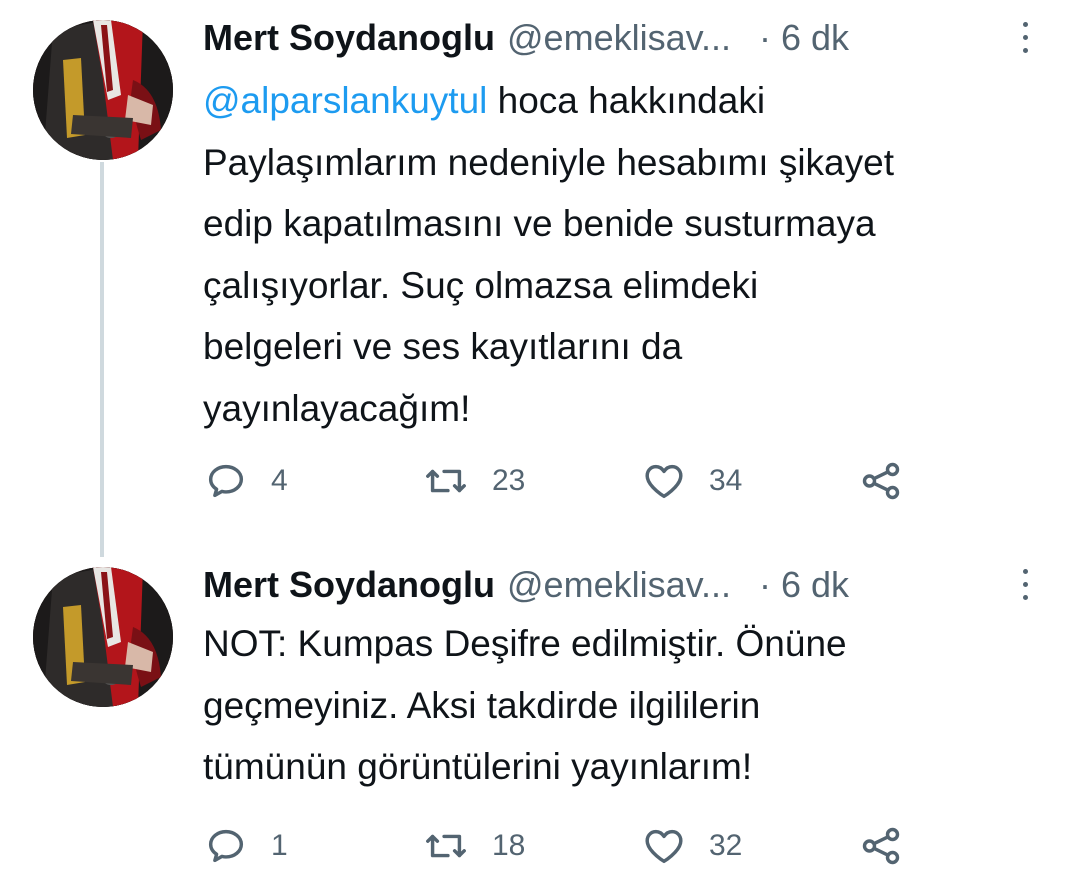  I want to click on like-count: 34, so click(726, 480).